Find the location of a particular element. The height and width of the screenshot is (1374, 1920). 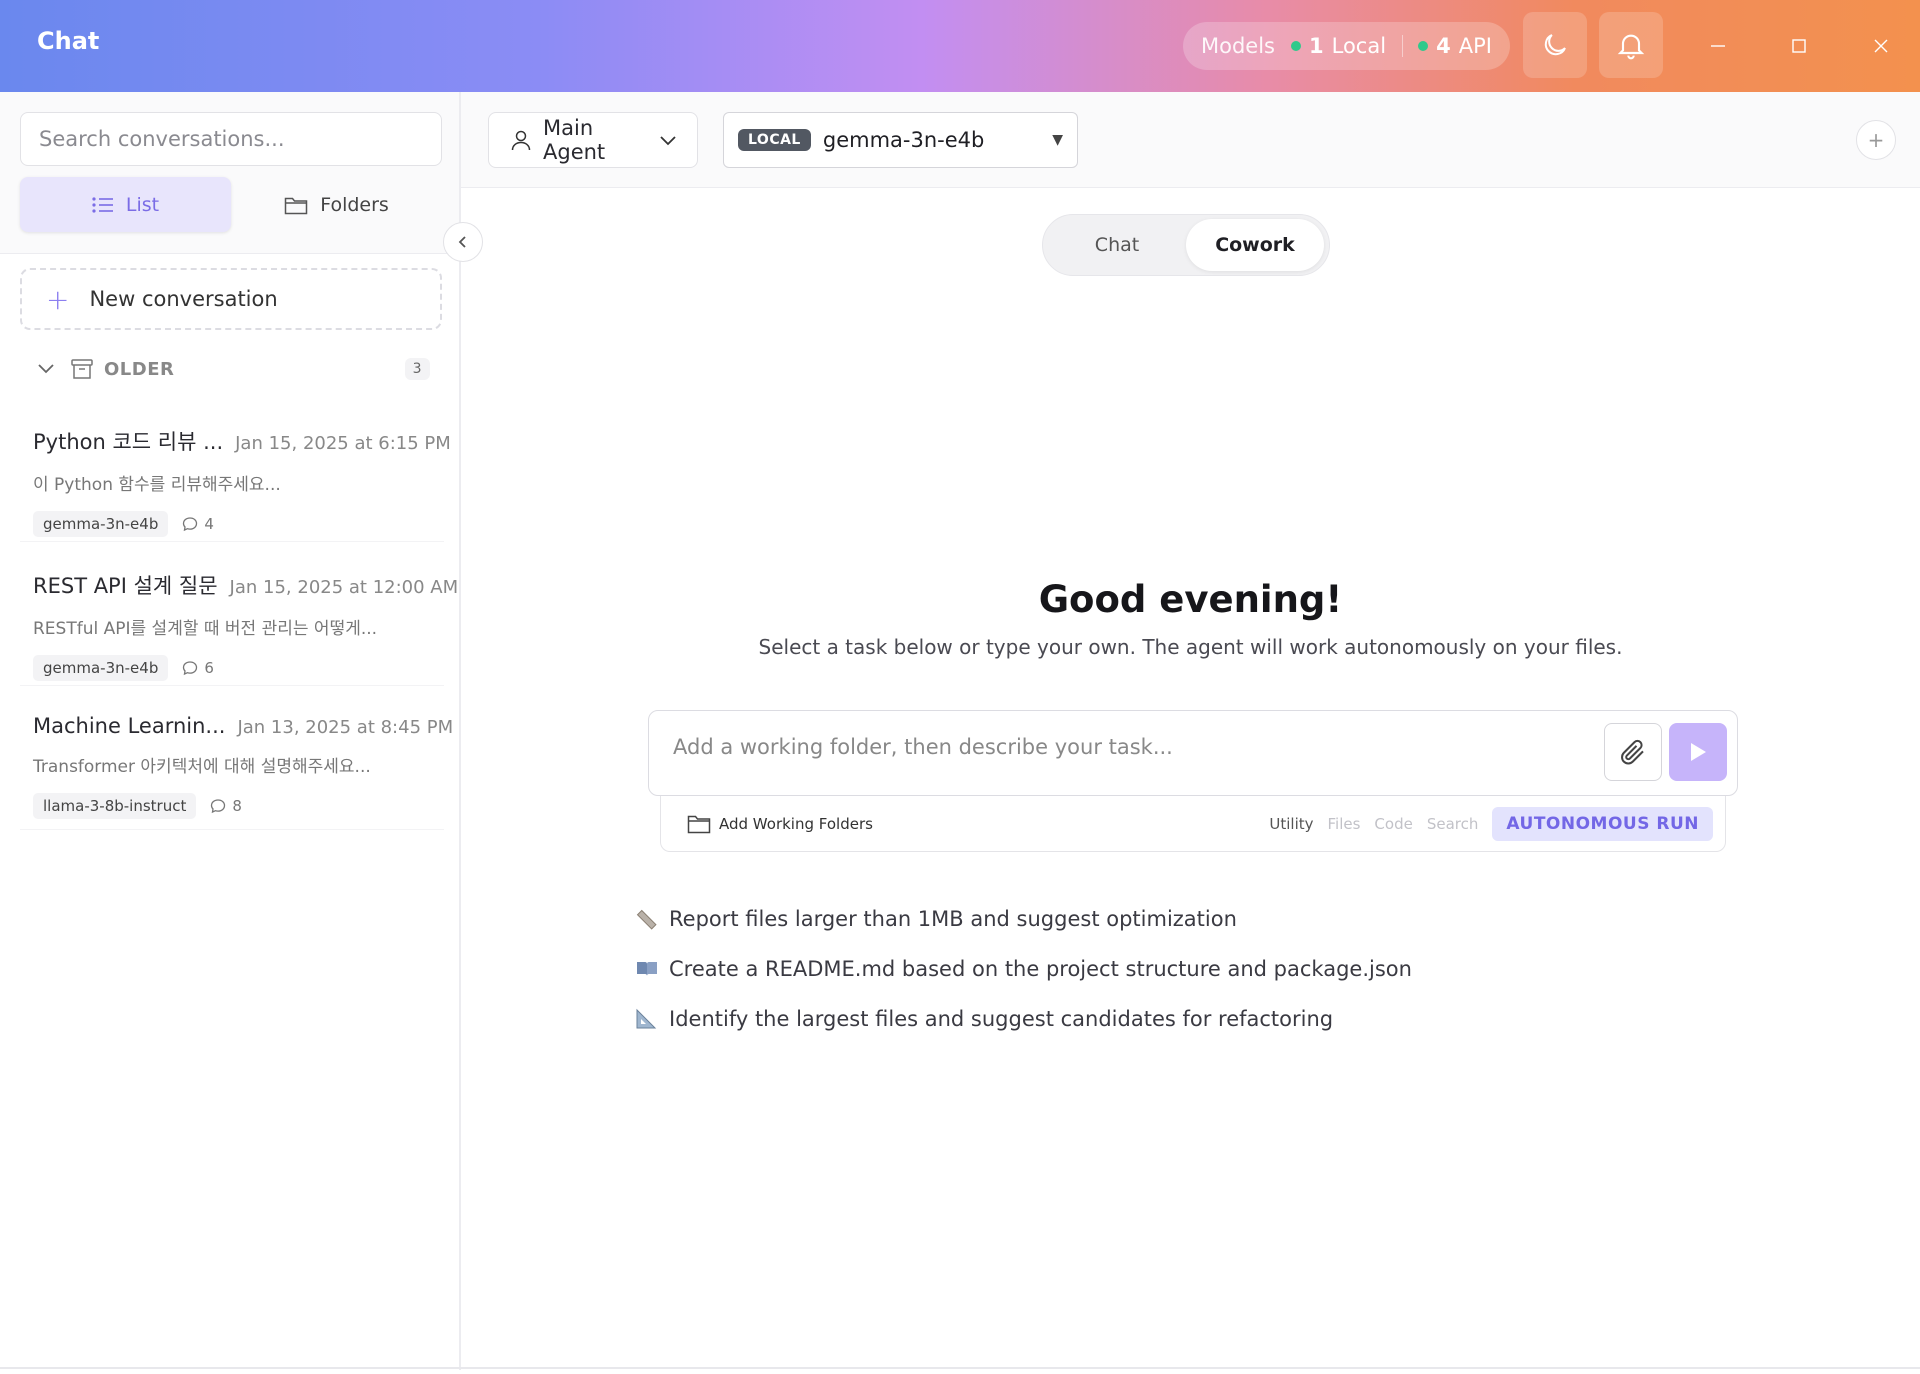

message-count: 6 is located at coordinates (198, 668).